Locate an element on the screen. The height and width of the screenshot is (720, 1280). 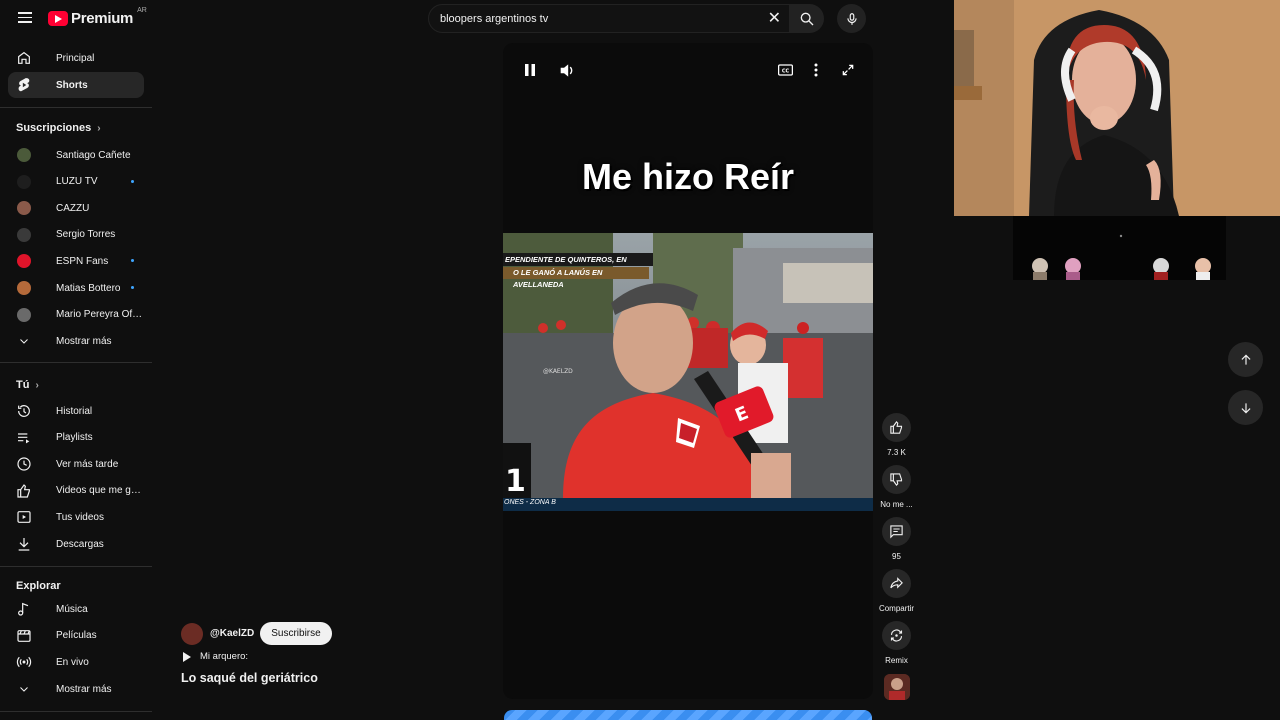
subscribe-button: Suscribirse is located at coordinates (296, 633).